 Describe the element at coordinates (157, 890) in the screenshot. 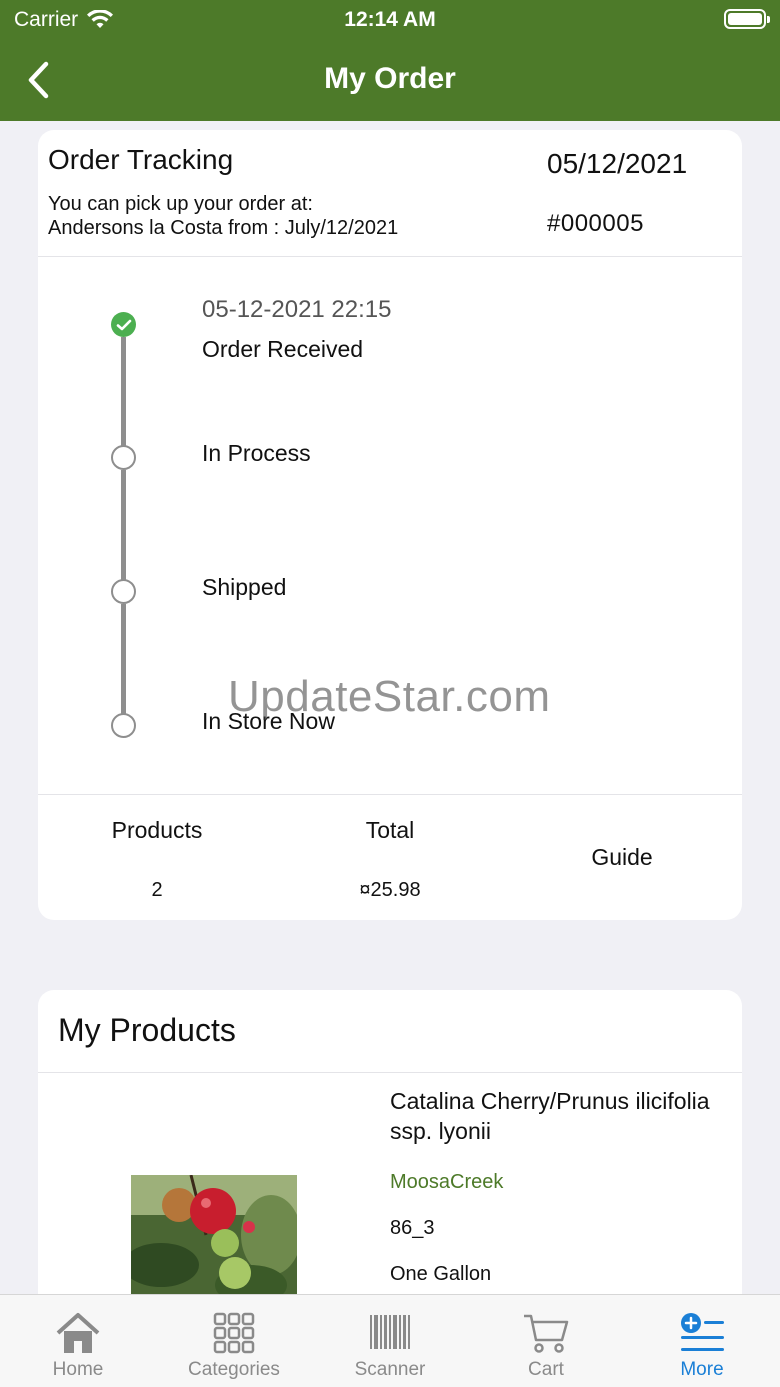

I see `products-count-value: 2` at that location.